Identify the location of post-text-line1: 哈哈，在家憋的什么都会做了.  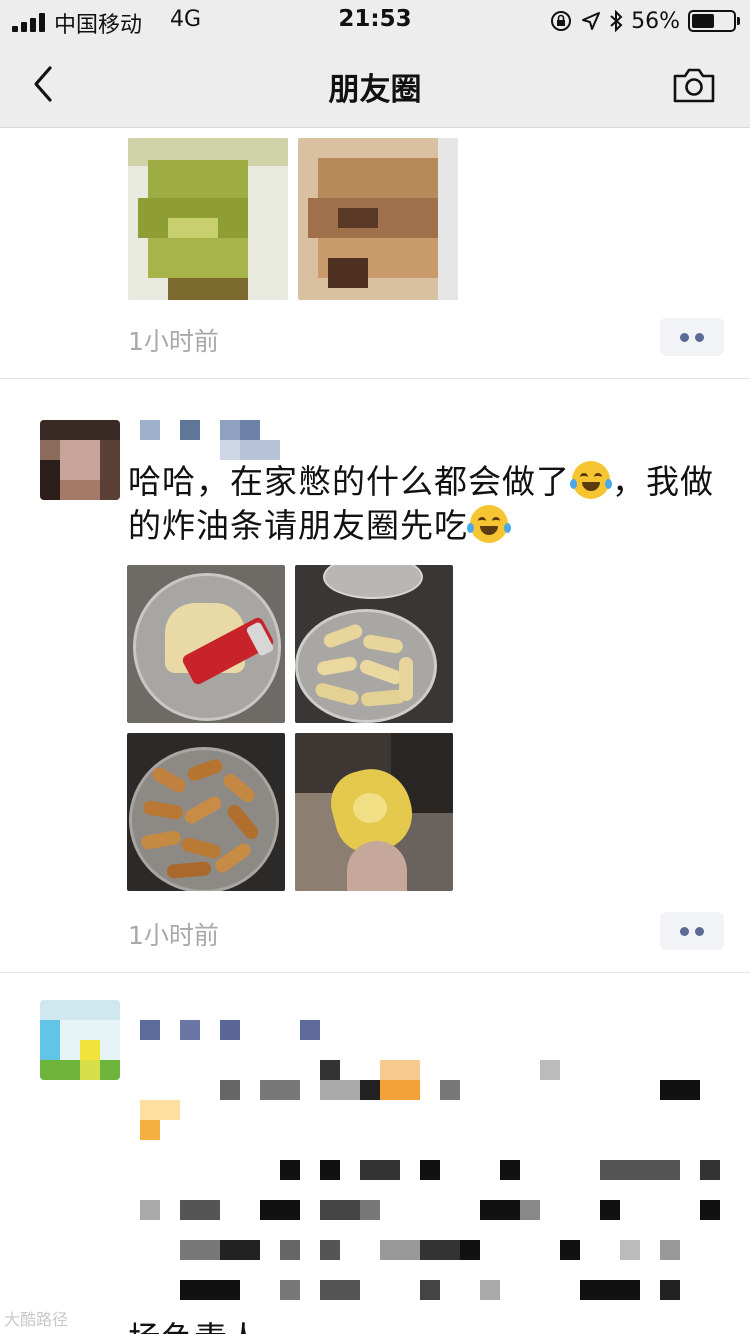
(349, 481).